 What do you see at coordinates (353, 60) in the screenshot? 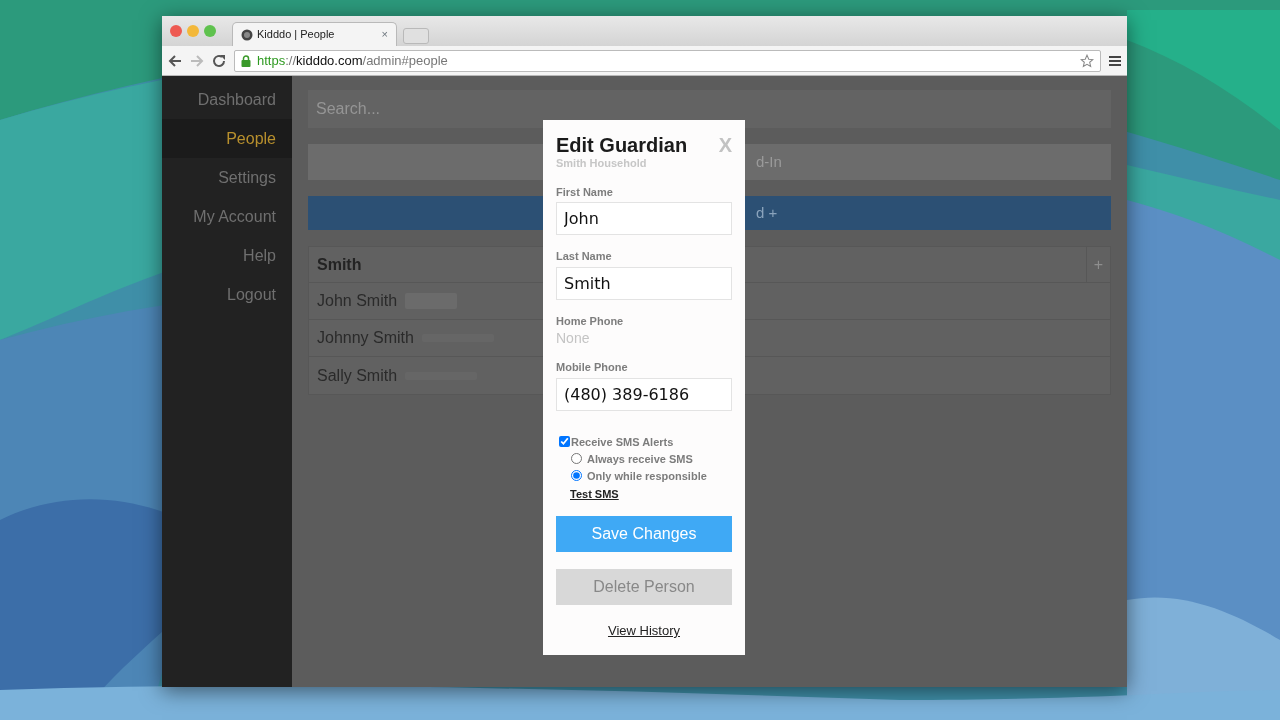
I see `url-text: https://kidddo.com/admin#people` at bounding box center [353, 60].